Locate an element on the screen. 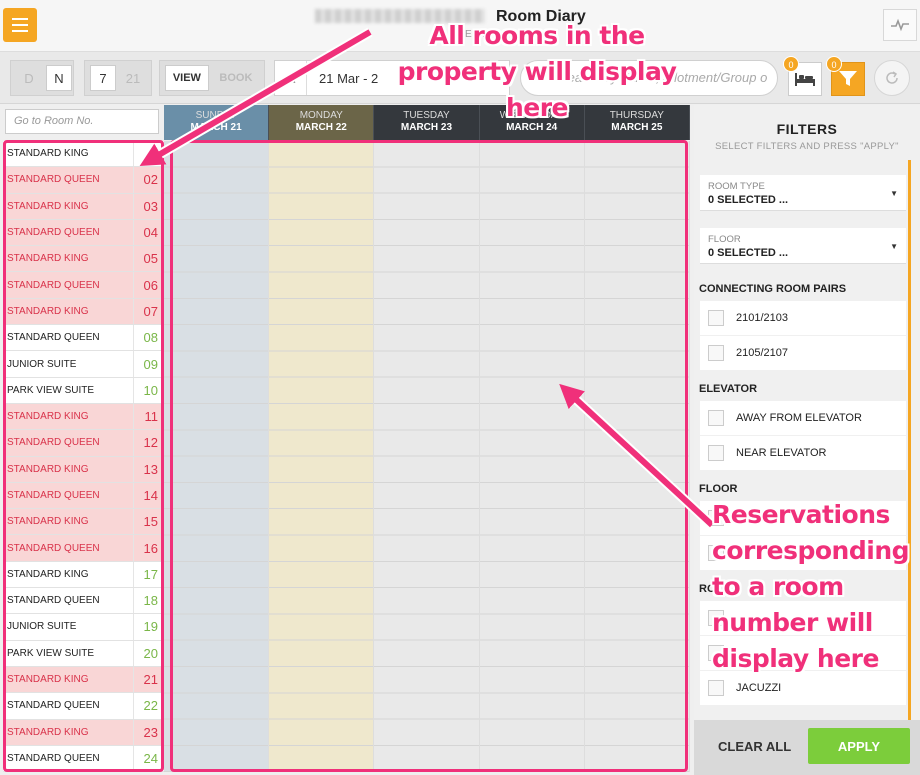 This screenshot has width=920, height=775. room-row: PARK VIEW SUITE 20 is located at coordinates (83, 653).